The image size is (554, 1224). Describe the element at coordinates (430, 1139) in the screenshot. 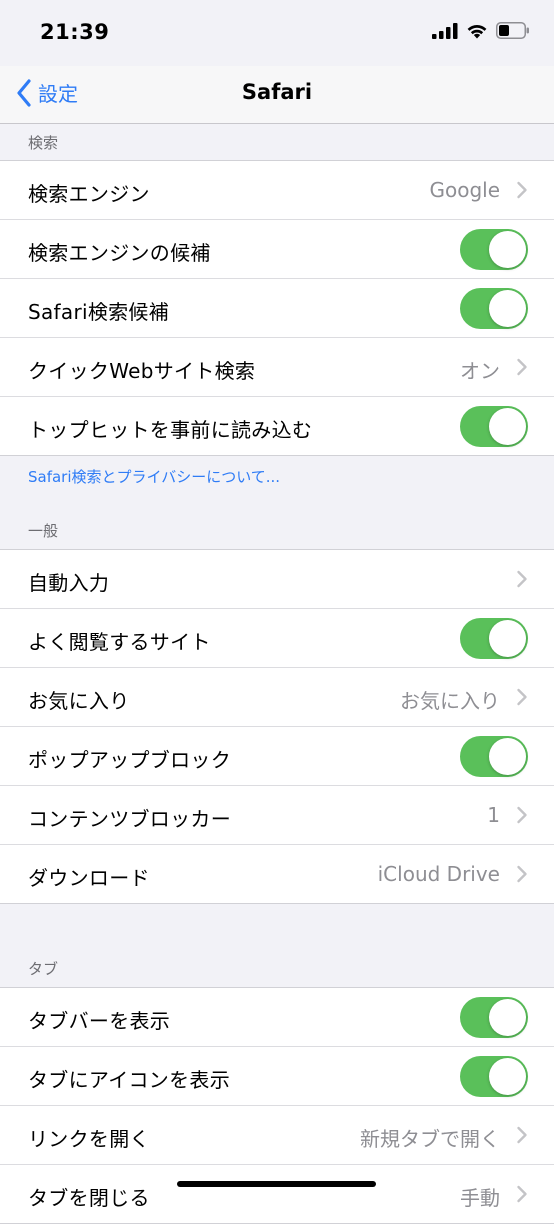

I see `settings-row-value: 新規タブで開く` at that location.